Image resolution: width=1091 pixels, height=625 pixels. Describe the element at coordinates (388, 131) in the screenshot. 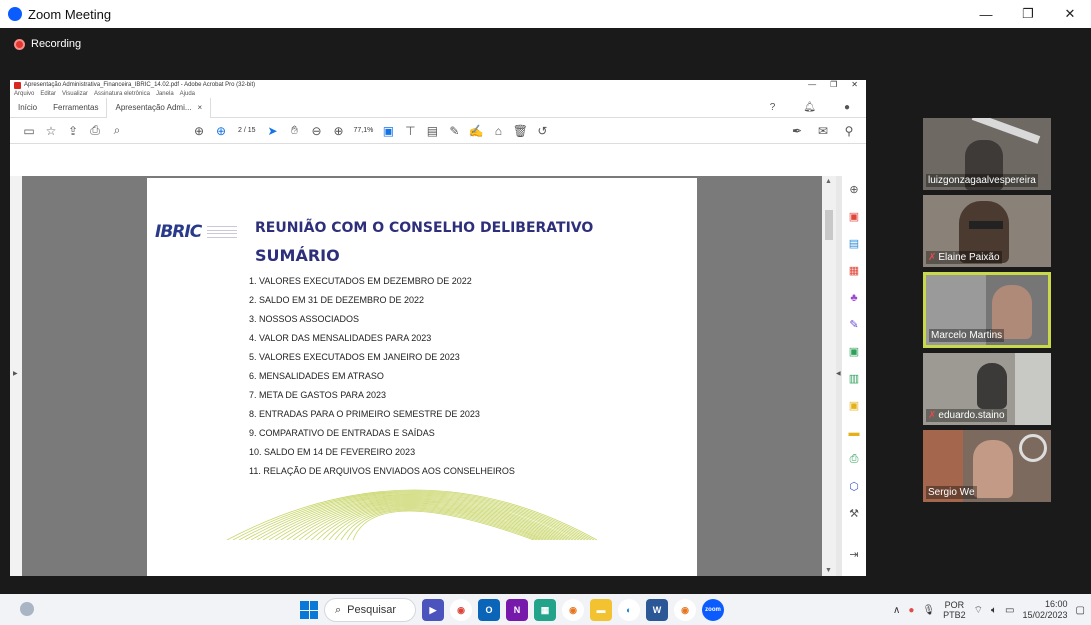

I see `fit-page-icon: ▣` at that location.